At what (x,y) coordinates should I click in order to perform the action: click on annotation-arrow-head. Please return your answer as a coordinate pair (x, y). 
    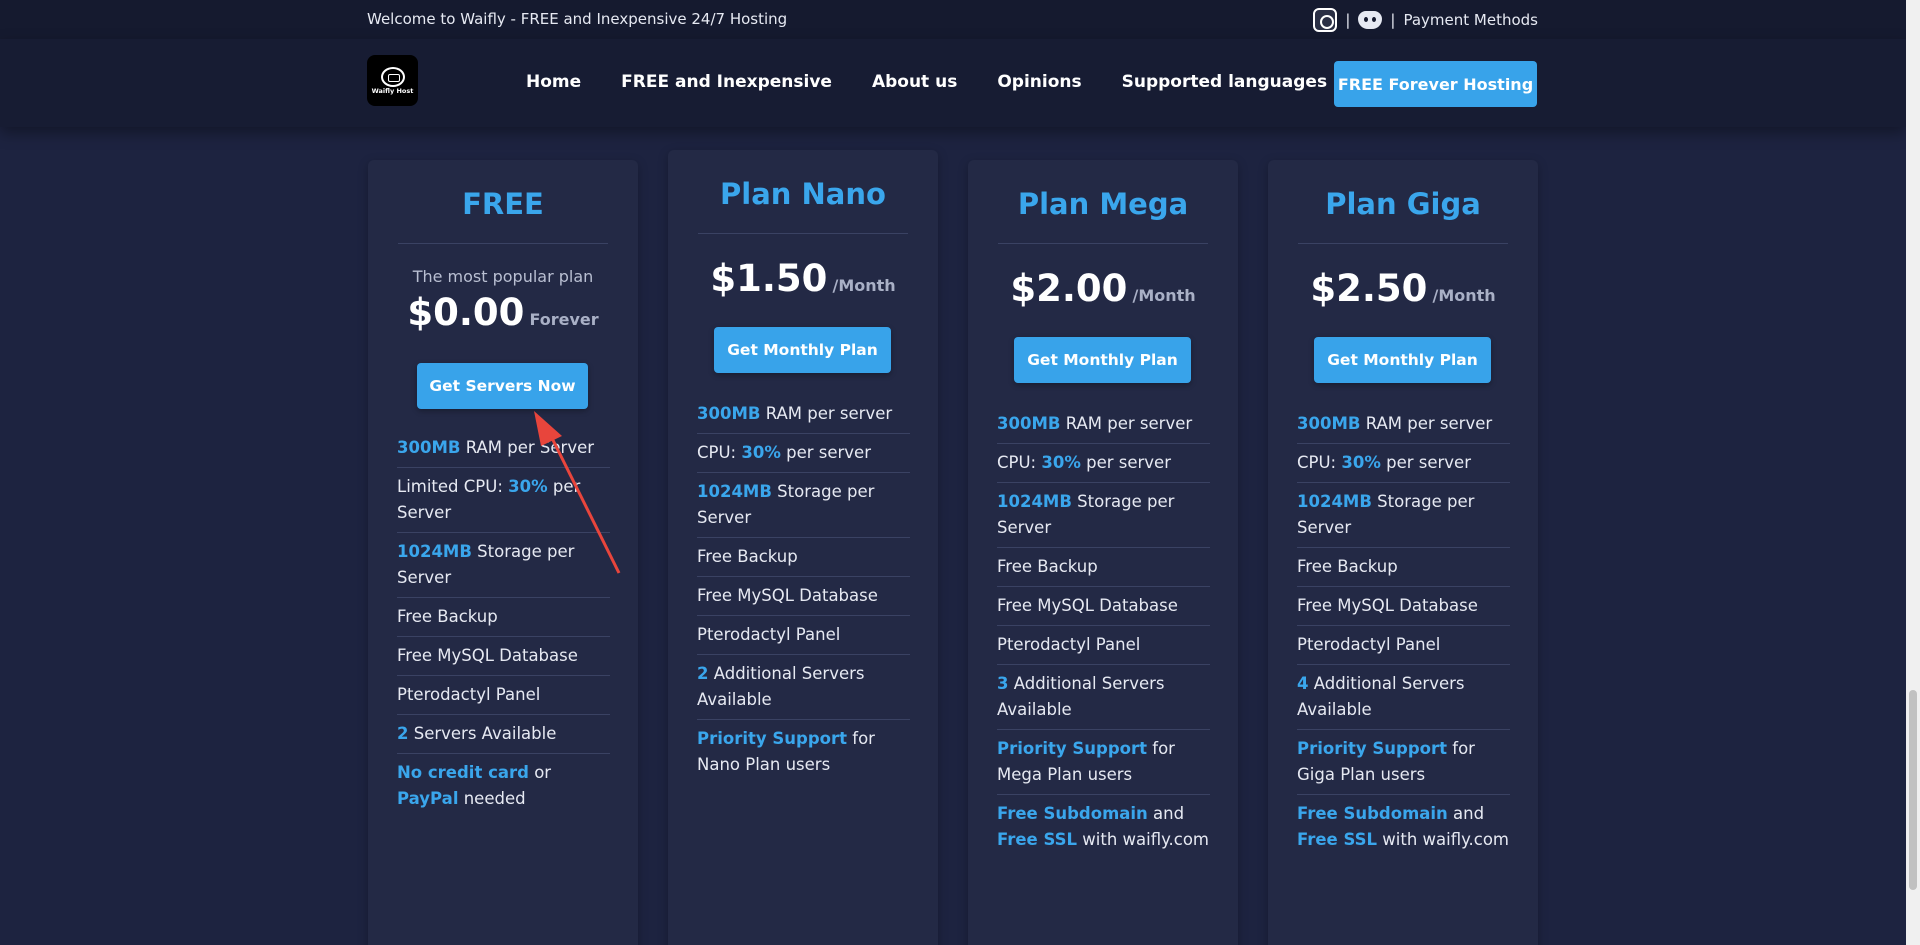
    Looking at the image, I should click on (548, 428).